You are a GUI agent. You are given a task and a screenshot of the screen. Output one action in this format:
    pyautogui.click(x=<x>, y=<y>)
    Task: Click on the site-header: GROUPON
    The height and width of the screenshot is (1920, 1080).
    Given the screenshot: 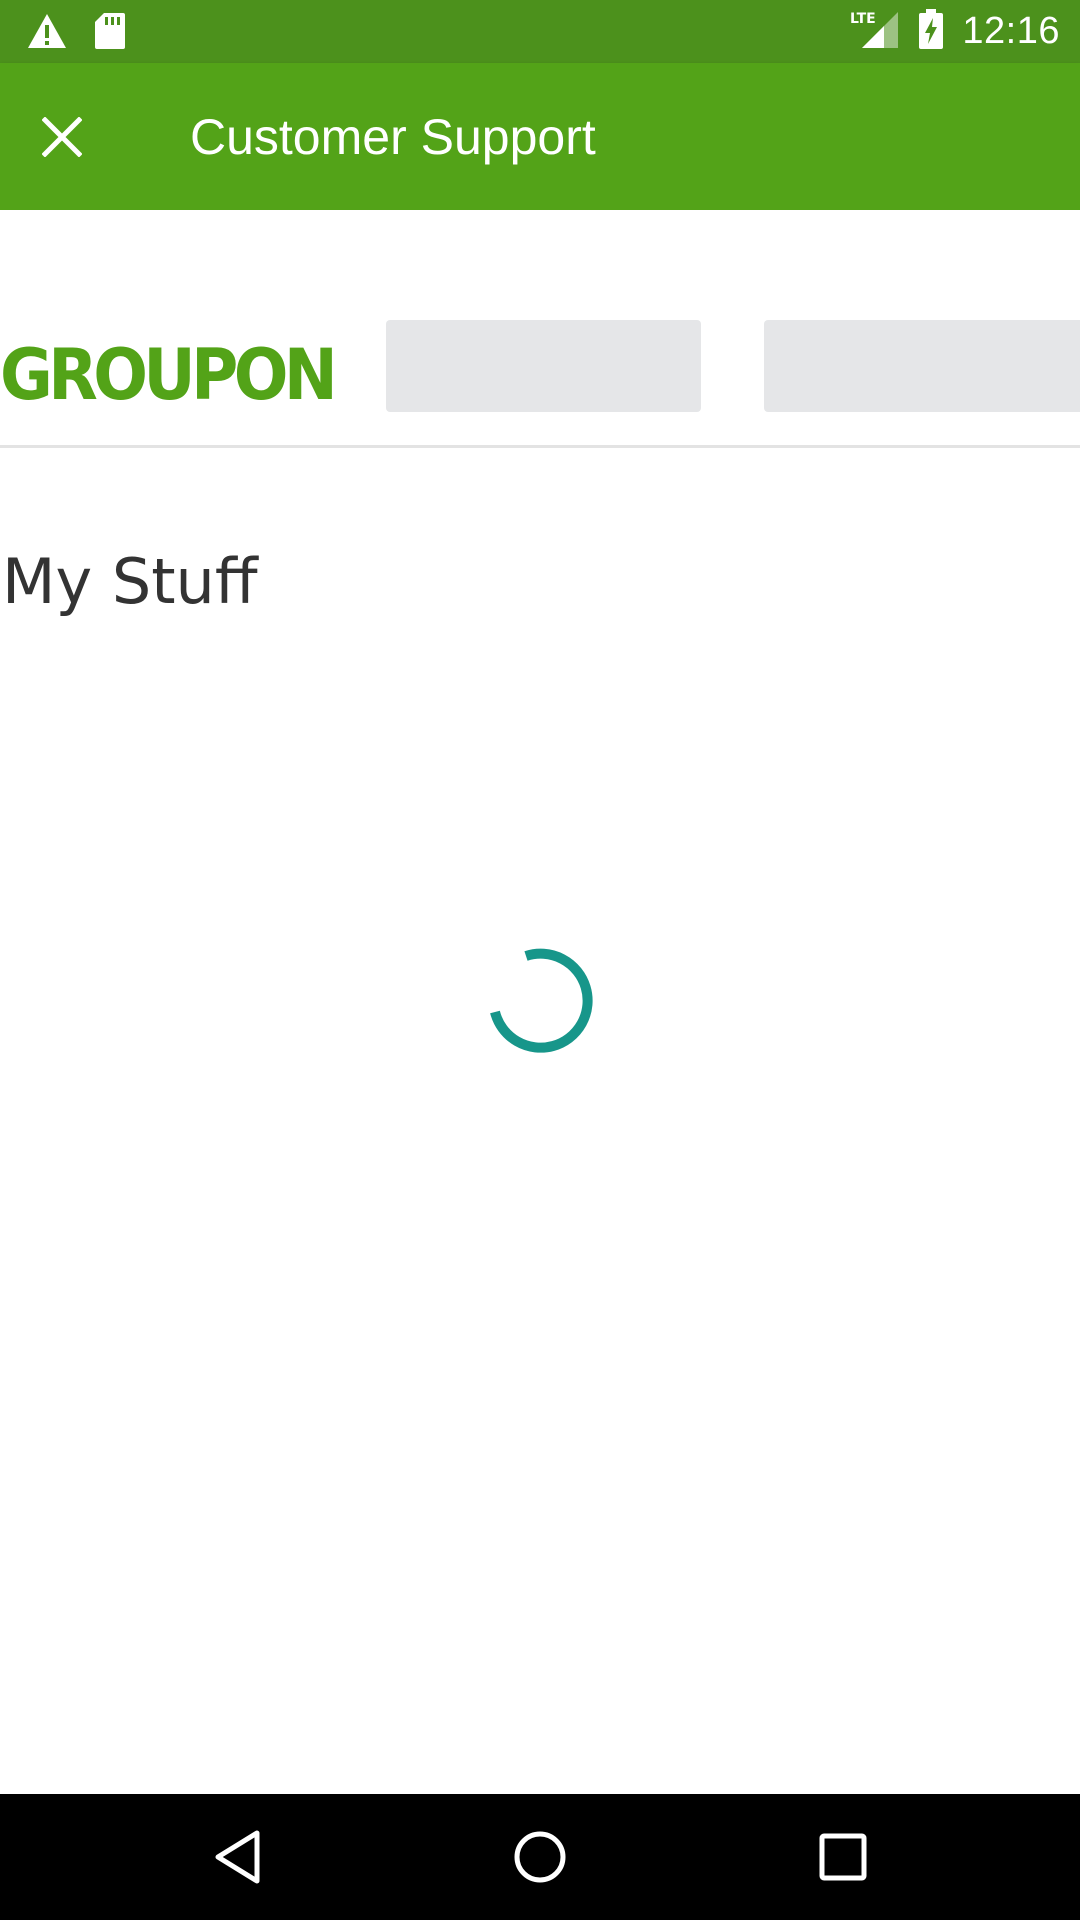 What is the action you would take?
    pyautogui.click(x=540, y=329)
    